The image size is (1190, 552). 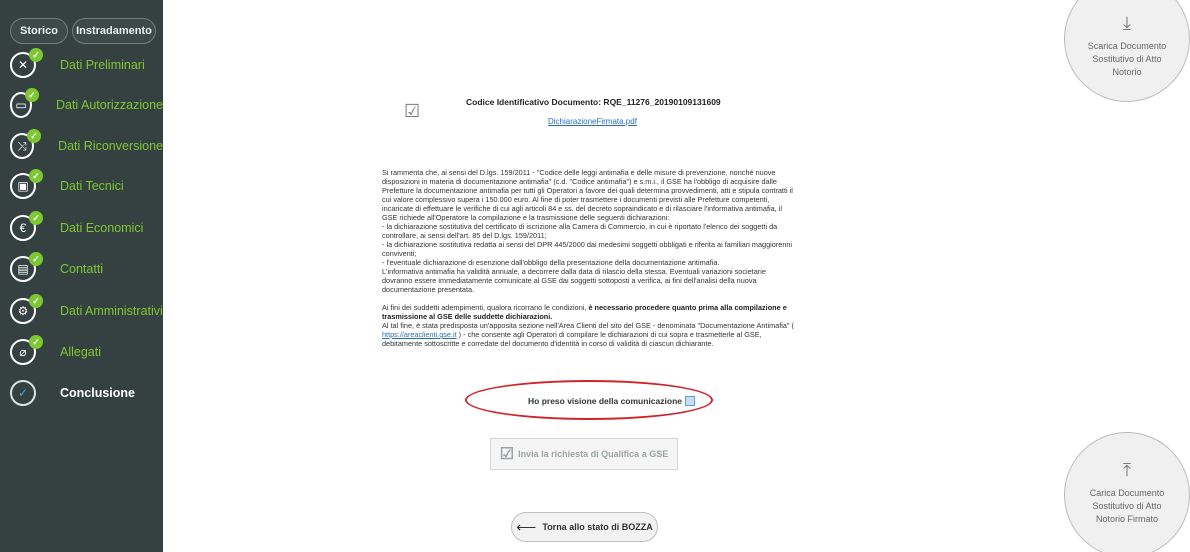 I want to click on sidebar-item-label: Dati Riconversione, so click(x=110, y=146).